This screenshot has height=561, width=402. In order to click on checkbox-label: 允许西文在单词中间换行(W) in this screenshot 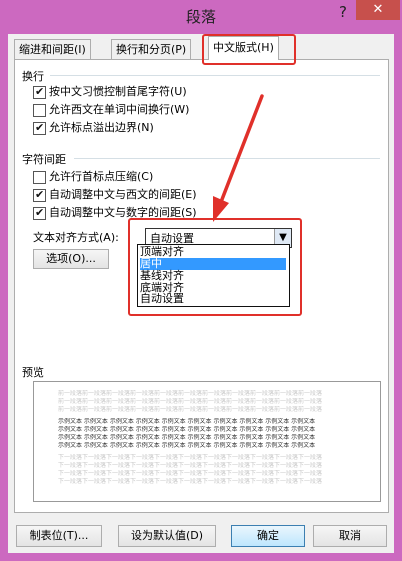, I will do `click(119, 109)`.